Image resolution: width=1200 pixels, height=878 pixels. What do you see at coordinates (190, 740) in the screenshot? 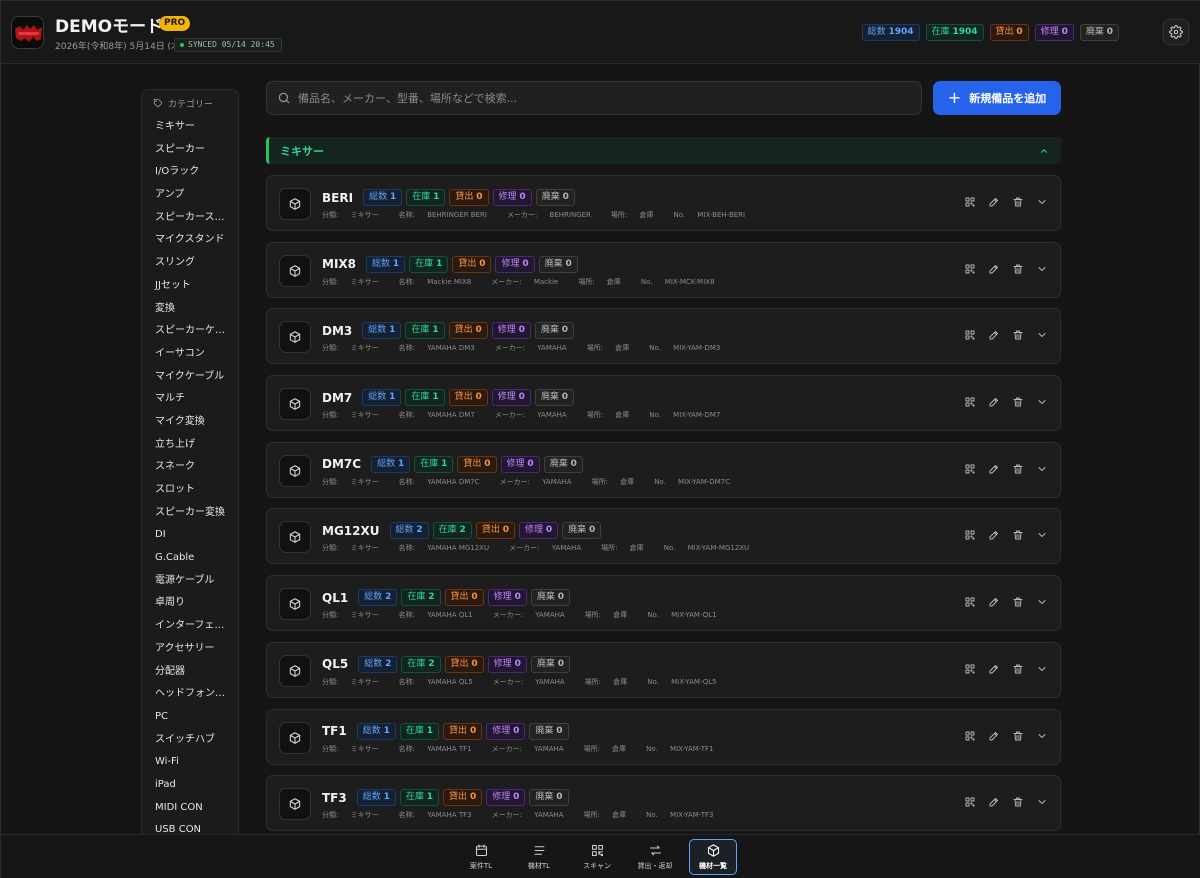
I see `sidebar-item-category: スイッチハブ` at bounding box center [190, 740].